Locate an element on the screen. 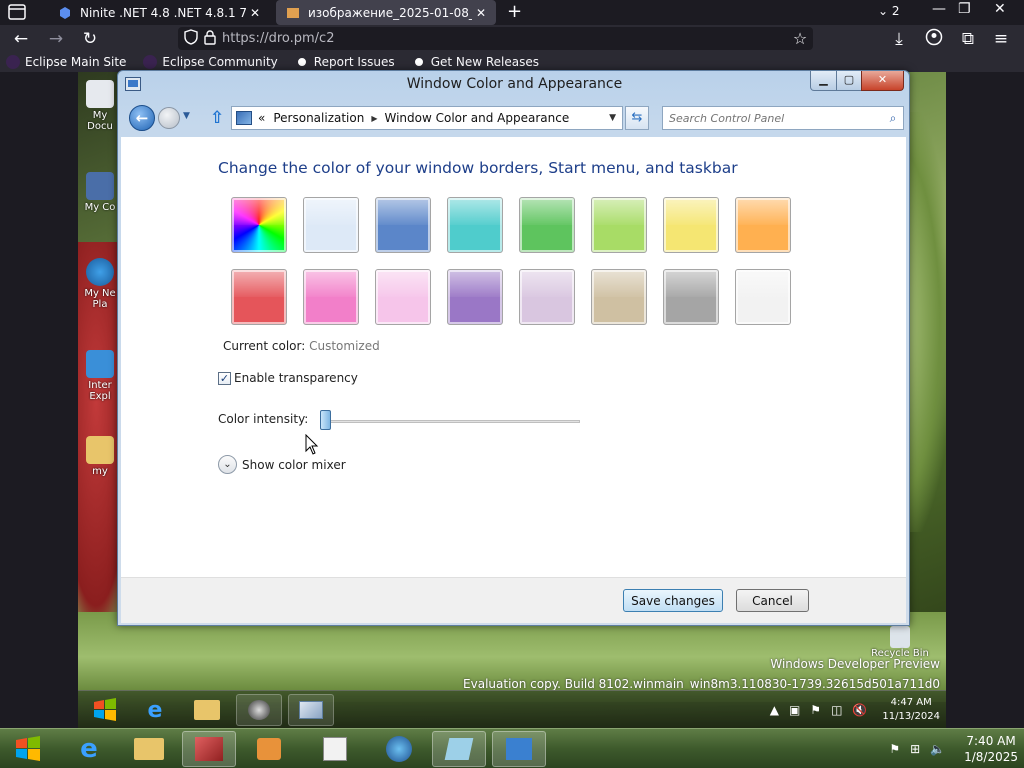 Image resolution: width=1024 pixels, height=768 pixels. desktop-icon-folder: my is located at coordinates (100, 456).